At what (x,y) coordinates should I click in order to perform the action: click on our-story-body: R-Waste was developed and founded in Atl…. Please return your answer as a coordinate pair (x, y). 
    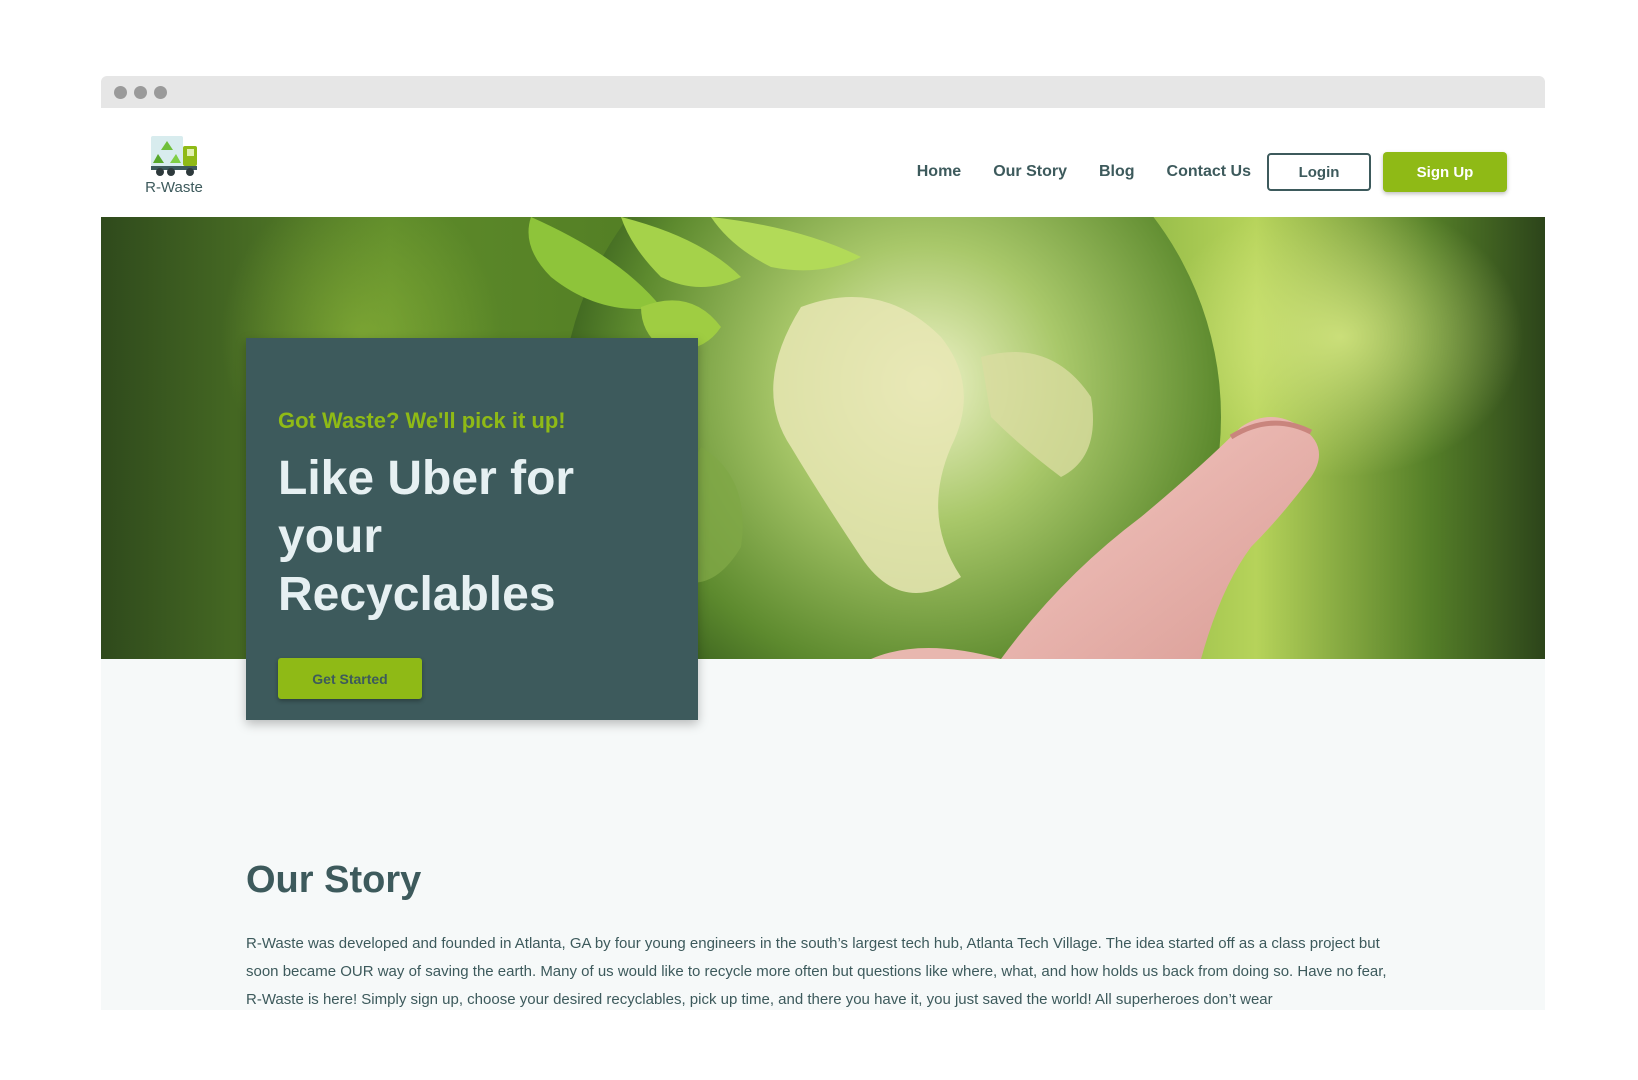
    Looking at the image, I should click on (816, 971).